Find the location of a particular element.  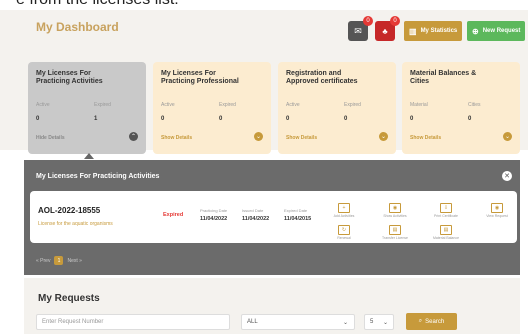

request-number-input: Enter Request Number is located at coordinates (133, 322).